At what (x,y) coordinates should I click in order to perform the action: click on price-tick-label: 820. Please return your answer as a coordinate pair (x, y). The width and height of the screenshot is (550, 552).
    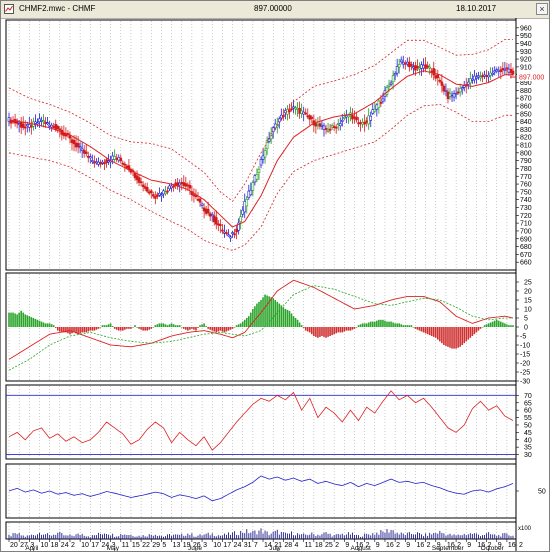
    Looking at the image, I should click on (526, 138).